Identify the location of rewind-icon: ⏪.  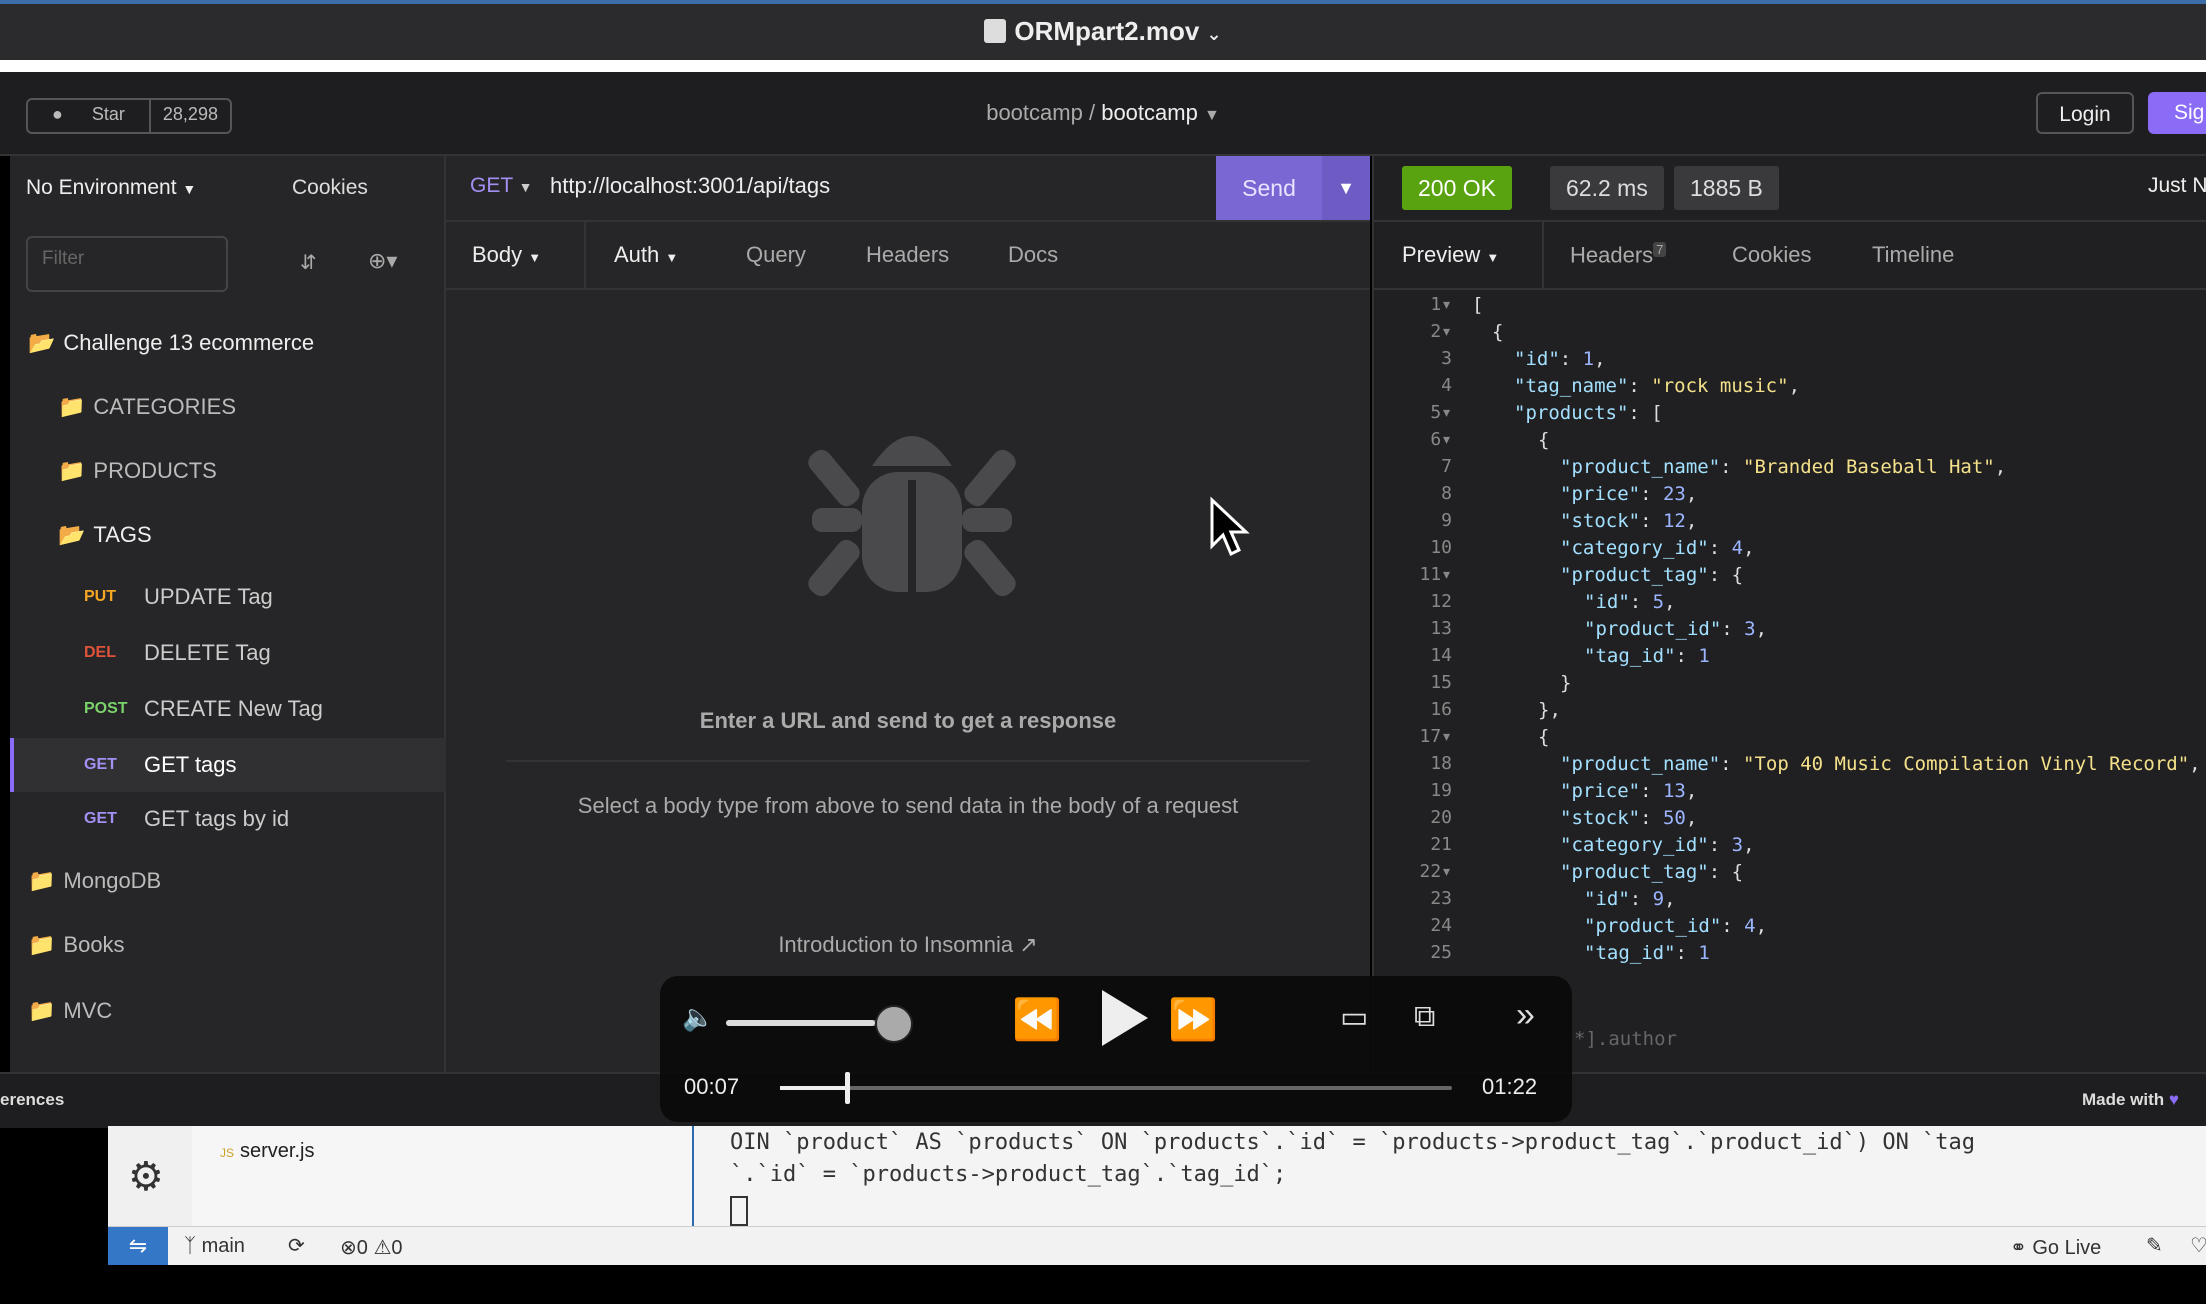
(1037, 1019).